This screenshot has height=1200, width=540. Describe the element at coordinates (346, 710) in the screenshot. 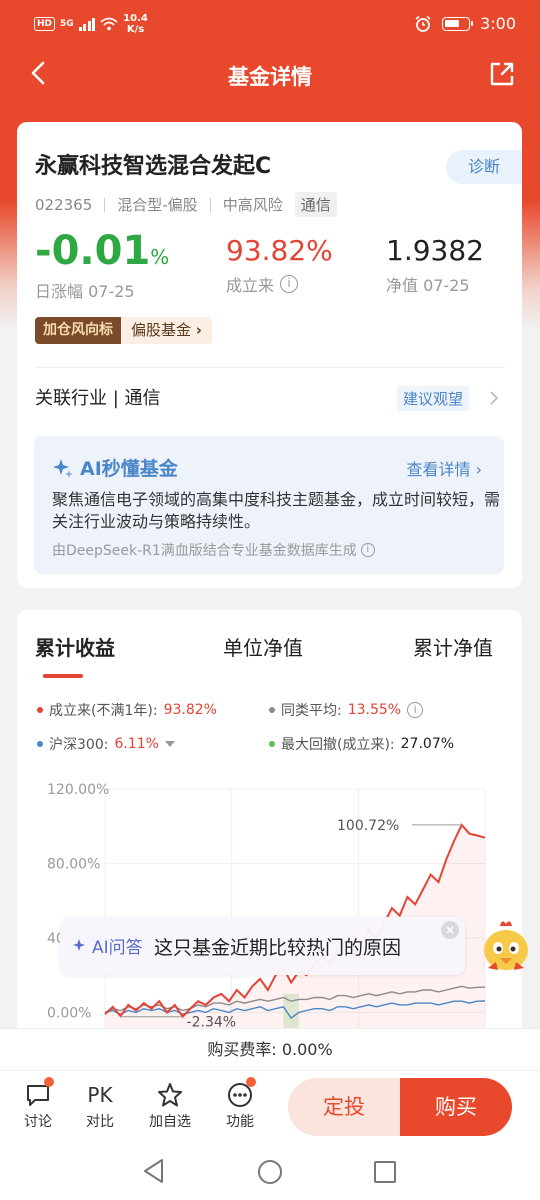

I see `legend-peer: 同类平均: 13.55% i` at that location.